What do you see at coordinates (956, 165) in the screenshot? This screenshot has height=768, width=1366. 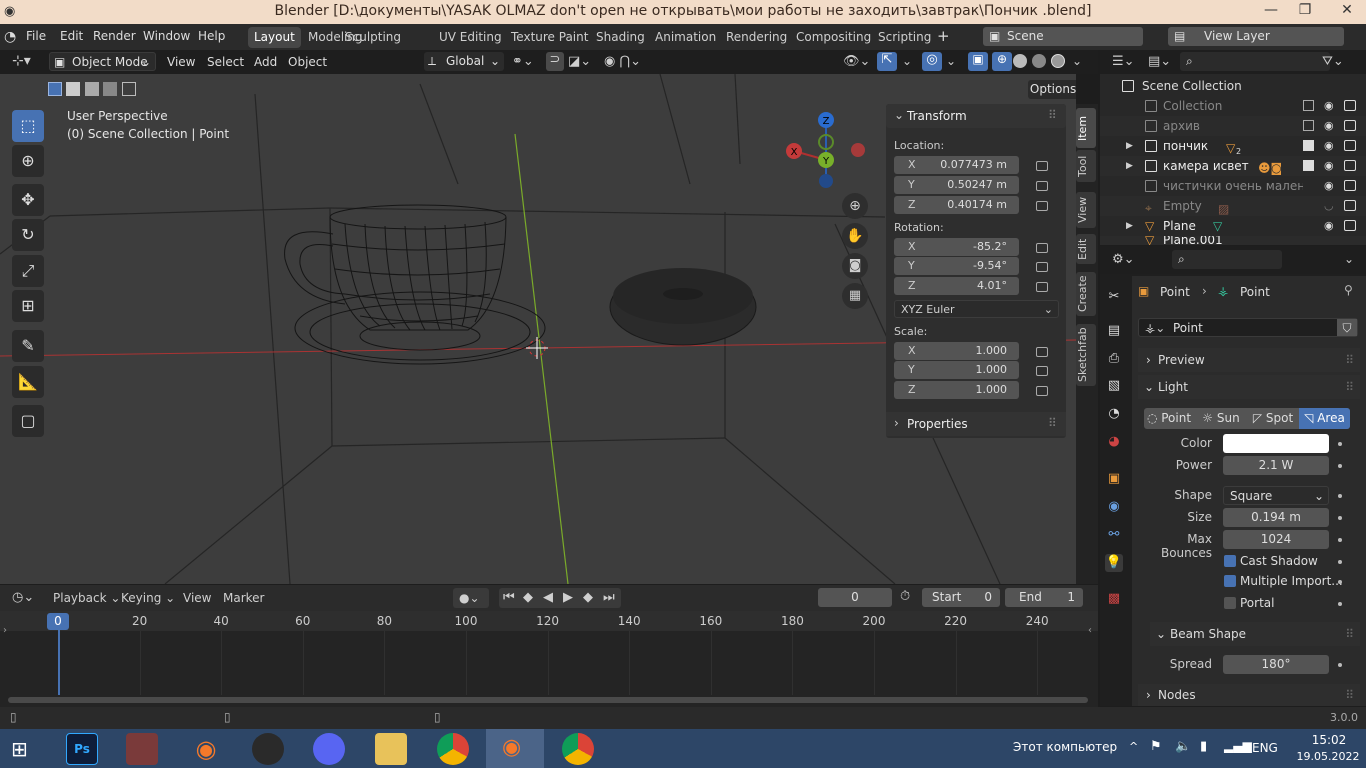 I see `location-x-field: X 0.077473 m` at bounding box center [956, 165].